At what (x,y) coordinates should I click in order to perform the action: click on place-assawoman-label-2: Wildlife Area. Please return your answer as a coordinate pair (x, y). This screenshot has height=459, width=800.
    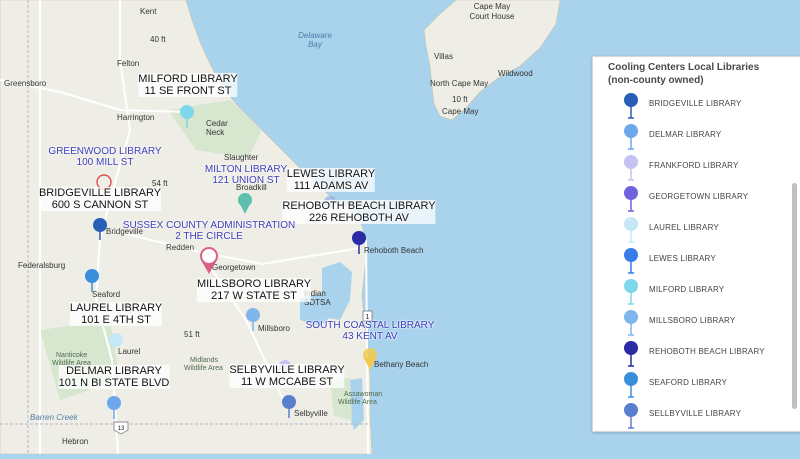
    Looking at the image, I should click on (357, 402).